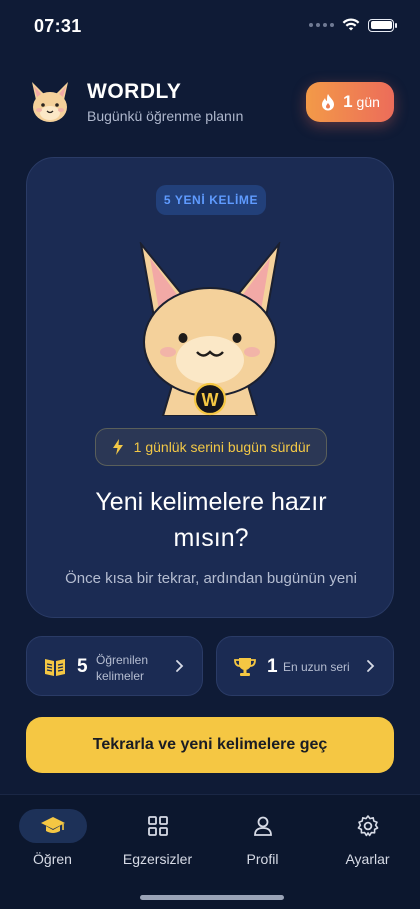  What do you see at coordinates (157, 859) in the screenshot?
I see `tab-exercises-label: Egzersizler` at bounding box center [157, 859].